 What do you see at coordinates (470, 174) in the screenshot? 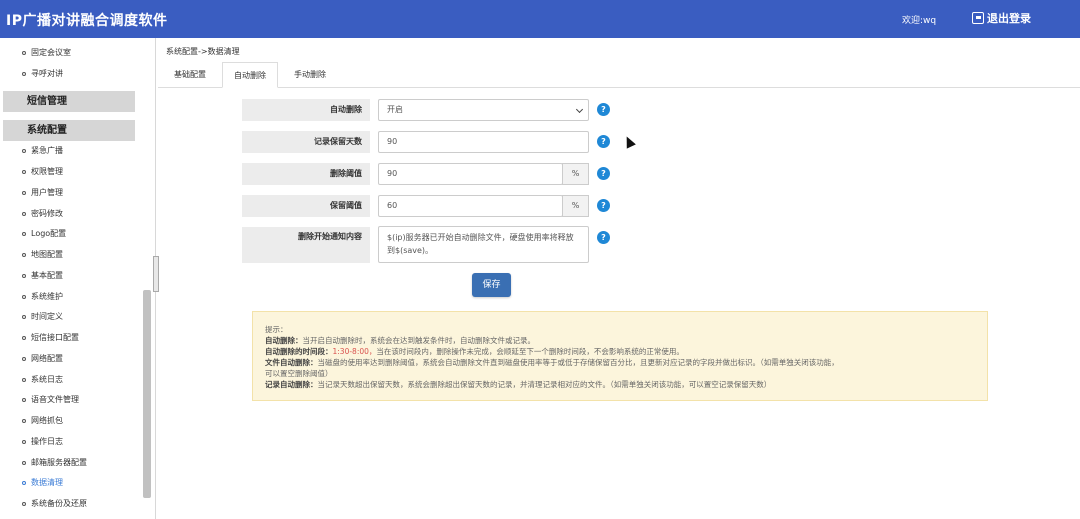
I see `delete-threshold-input: 90` at bounding box center [470, 174].